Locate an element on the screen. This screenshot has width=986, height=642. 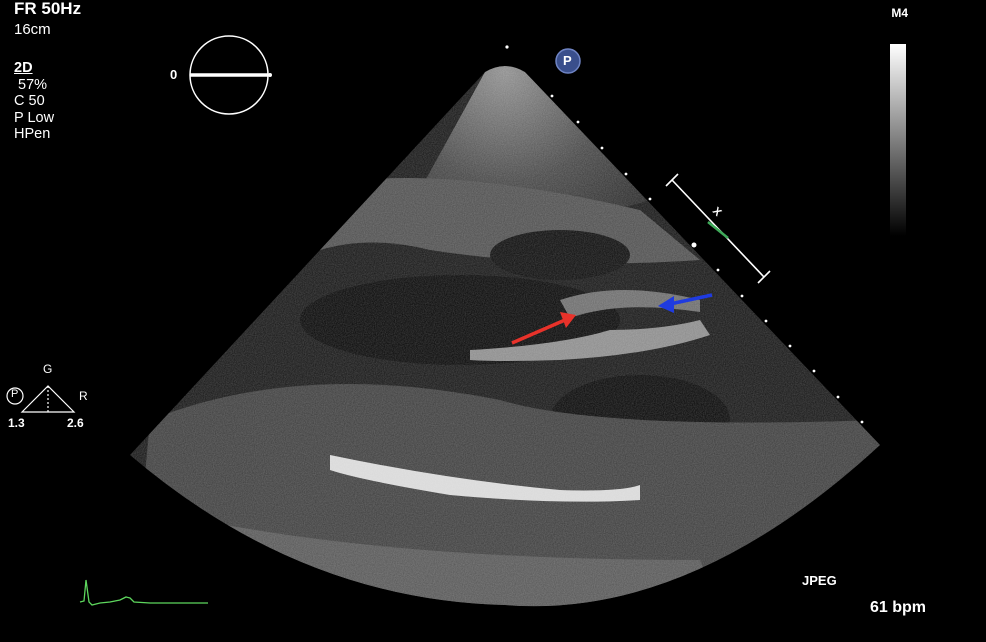
mode-label: 2D is located at coordinates (23, 68).